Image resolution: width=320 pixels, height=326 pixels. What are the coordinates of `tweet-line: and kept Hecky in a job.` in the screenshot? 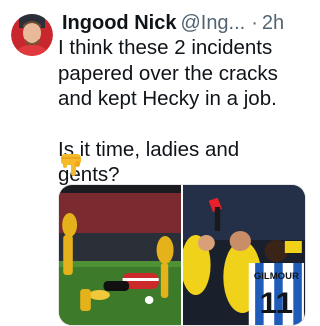 It's located at (167, 98).